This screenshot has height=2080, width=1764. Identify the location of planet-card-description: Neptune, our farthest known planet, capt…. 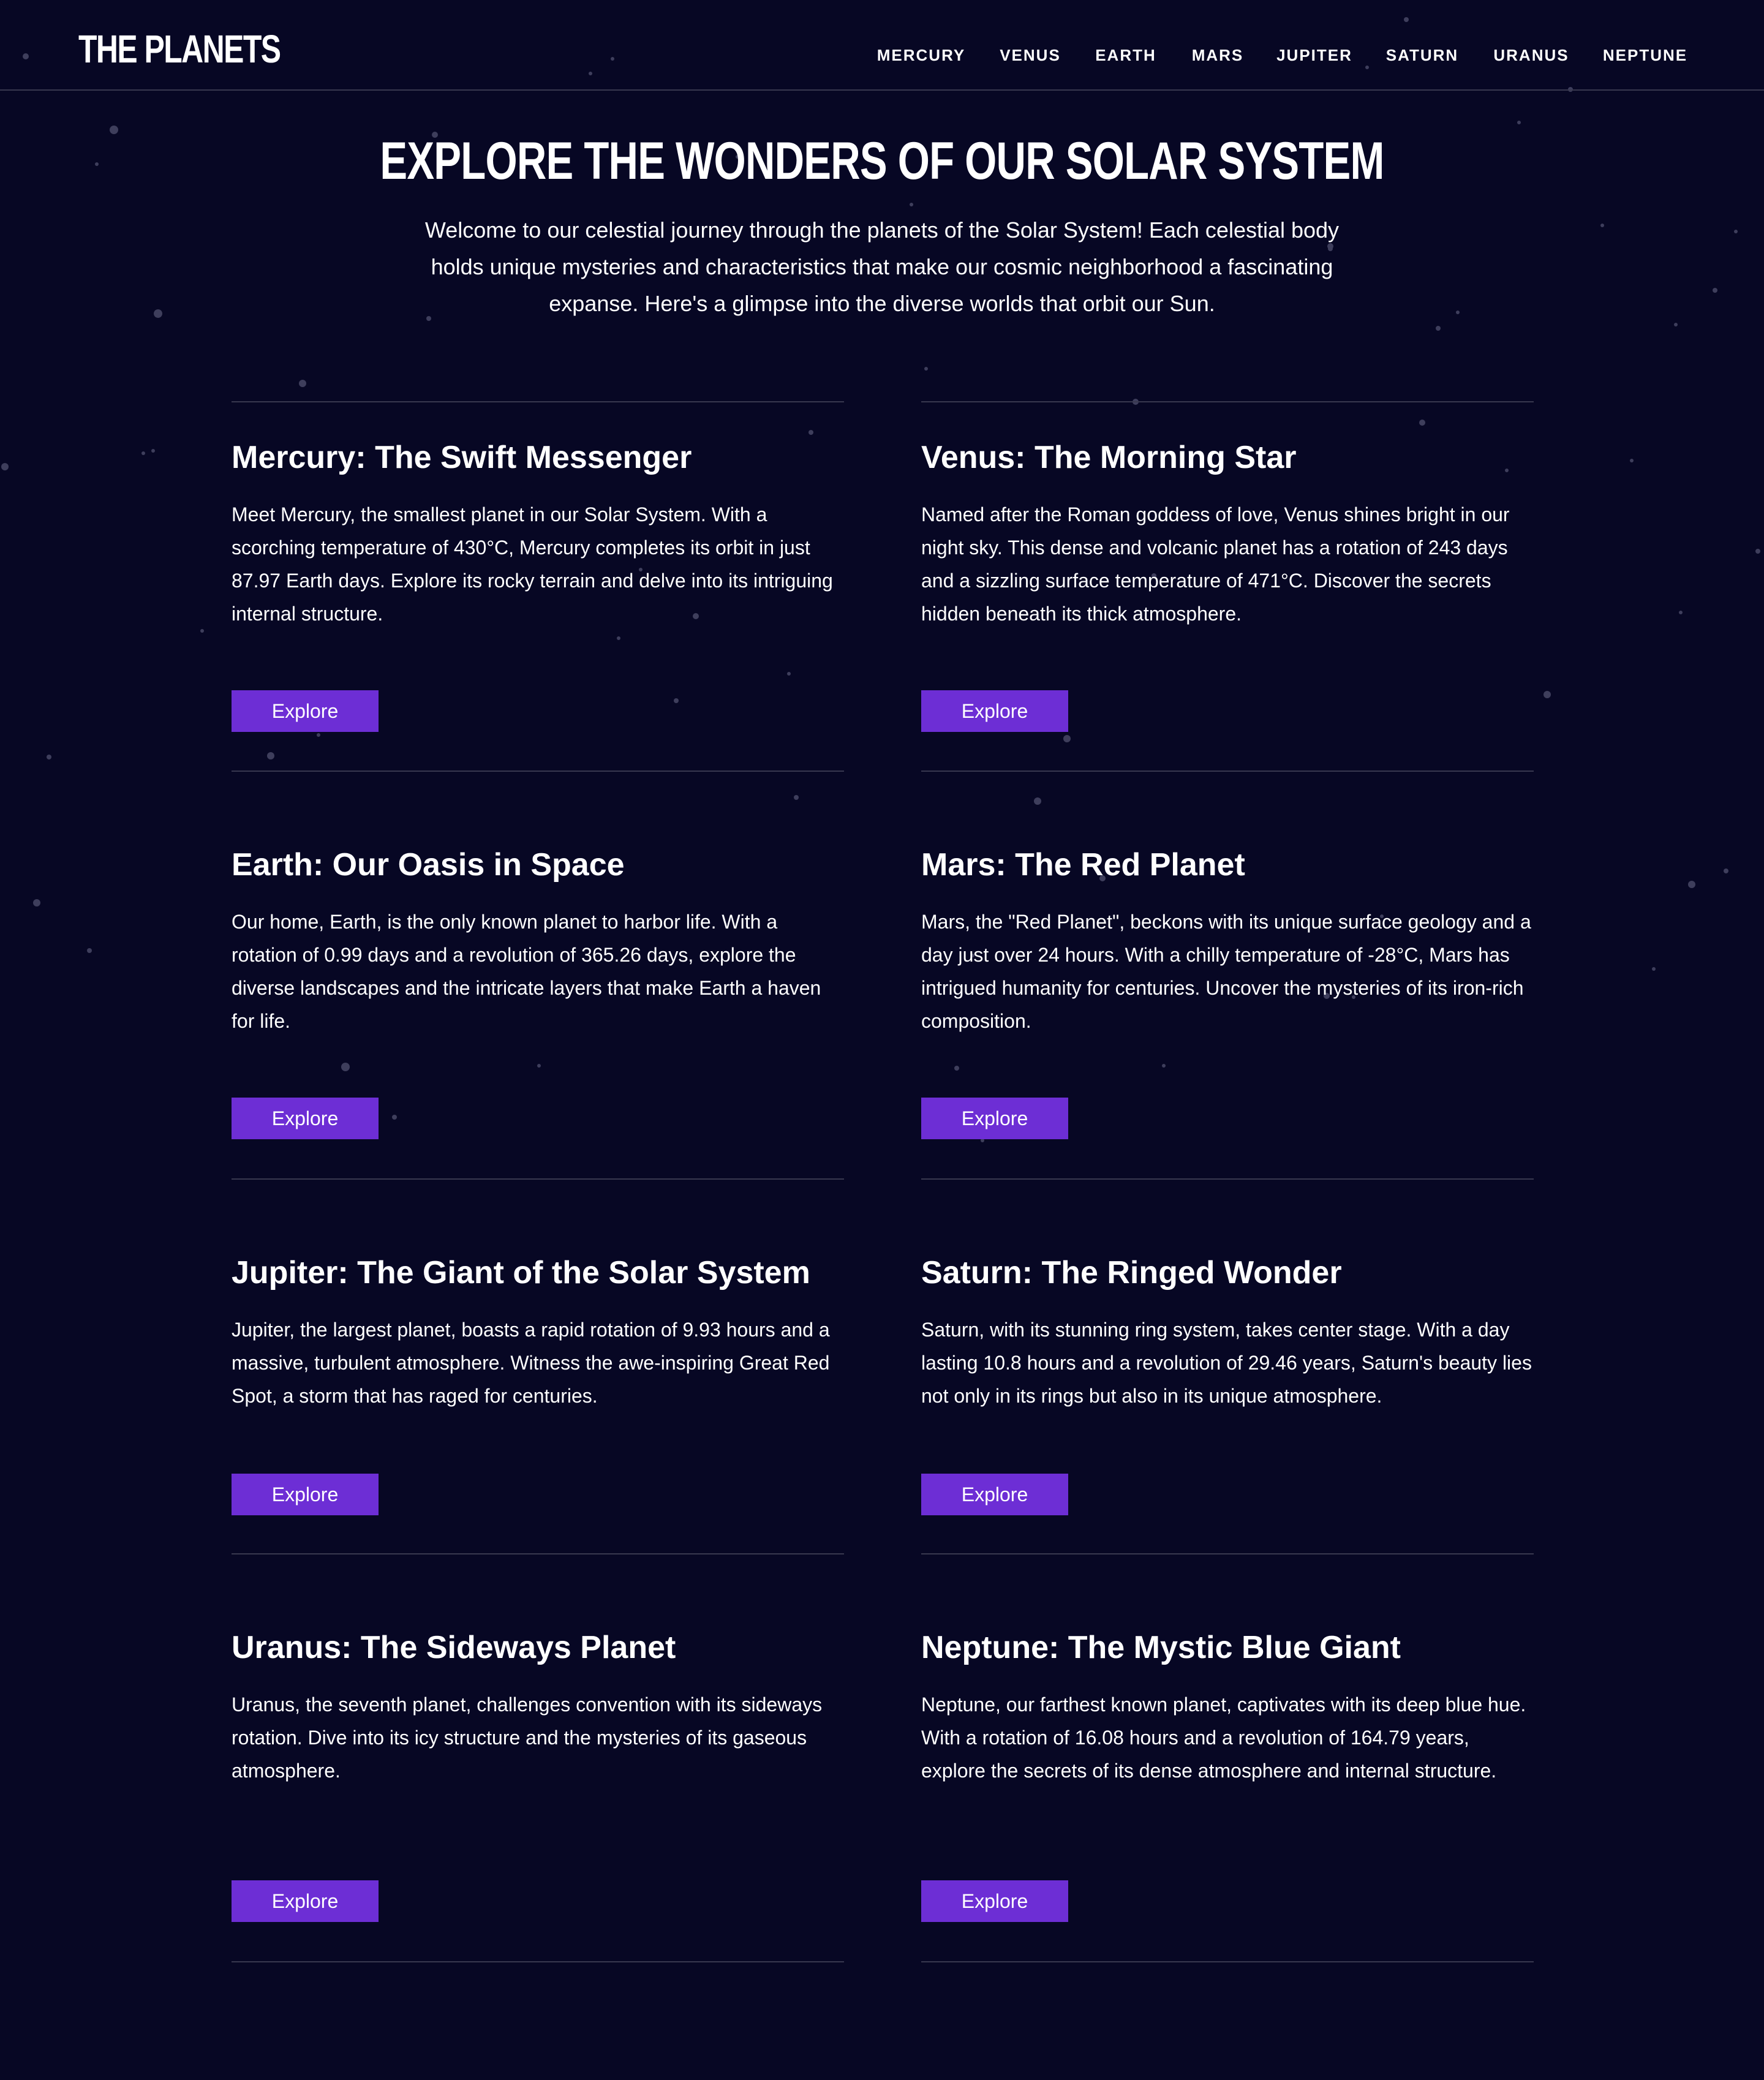
(1224, 1738).